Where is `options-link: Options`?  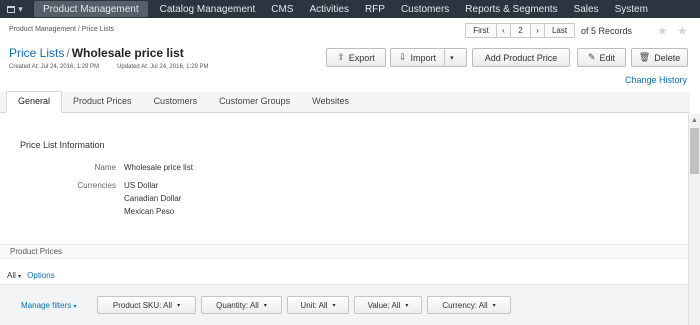
options-link: Options is located at coordinates (41, 275).